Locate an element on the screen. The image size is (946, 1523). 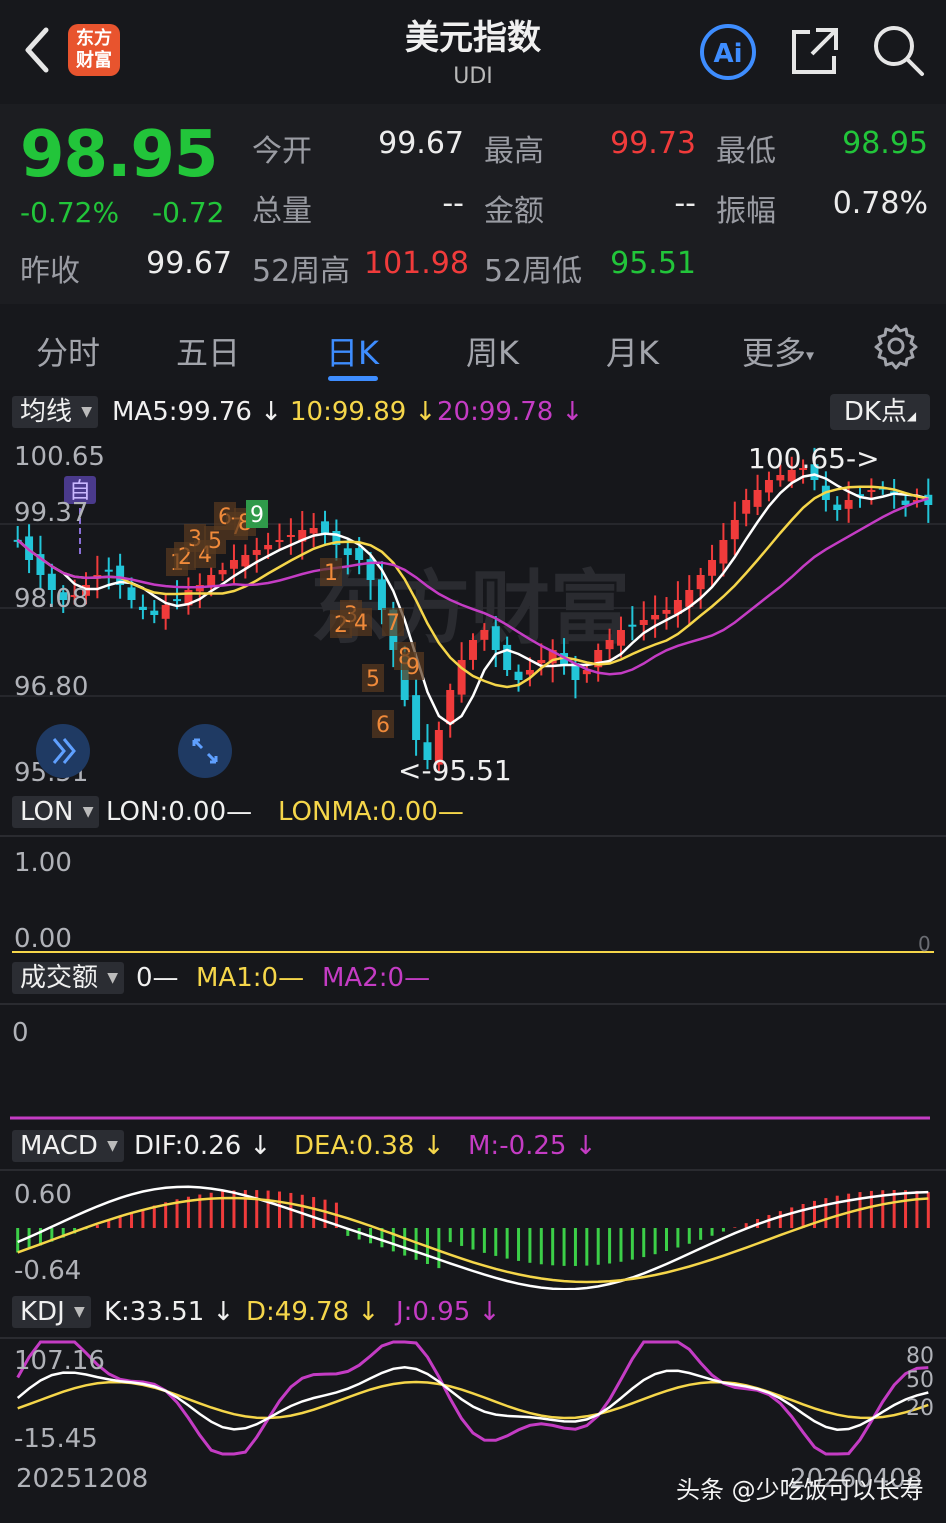
tab-monthly-k: 月K is located at coordinates (632, 351).